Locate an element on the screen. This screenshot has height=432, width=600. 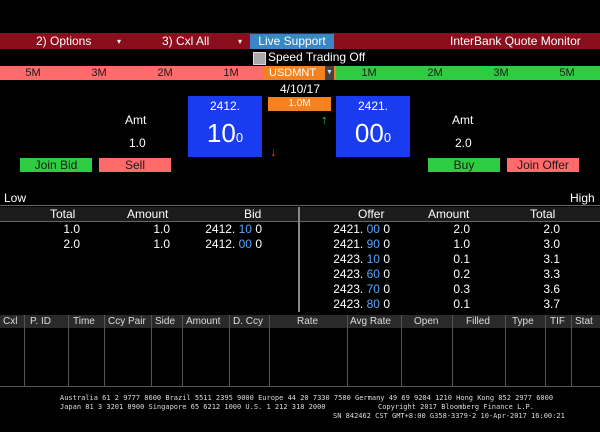
speed-trading-toggle is located at coordinates (259, 58).